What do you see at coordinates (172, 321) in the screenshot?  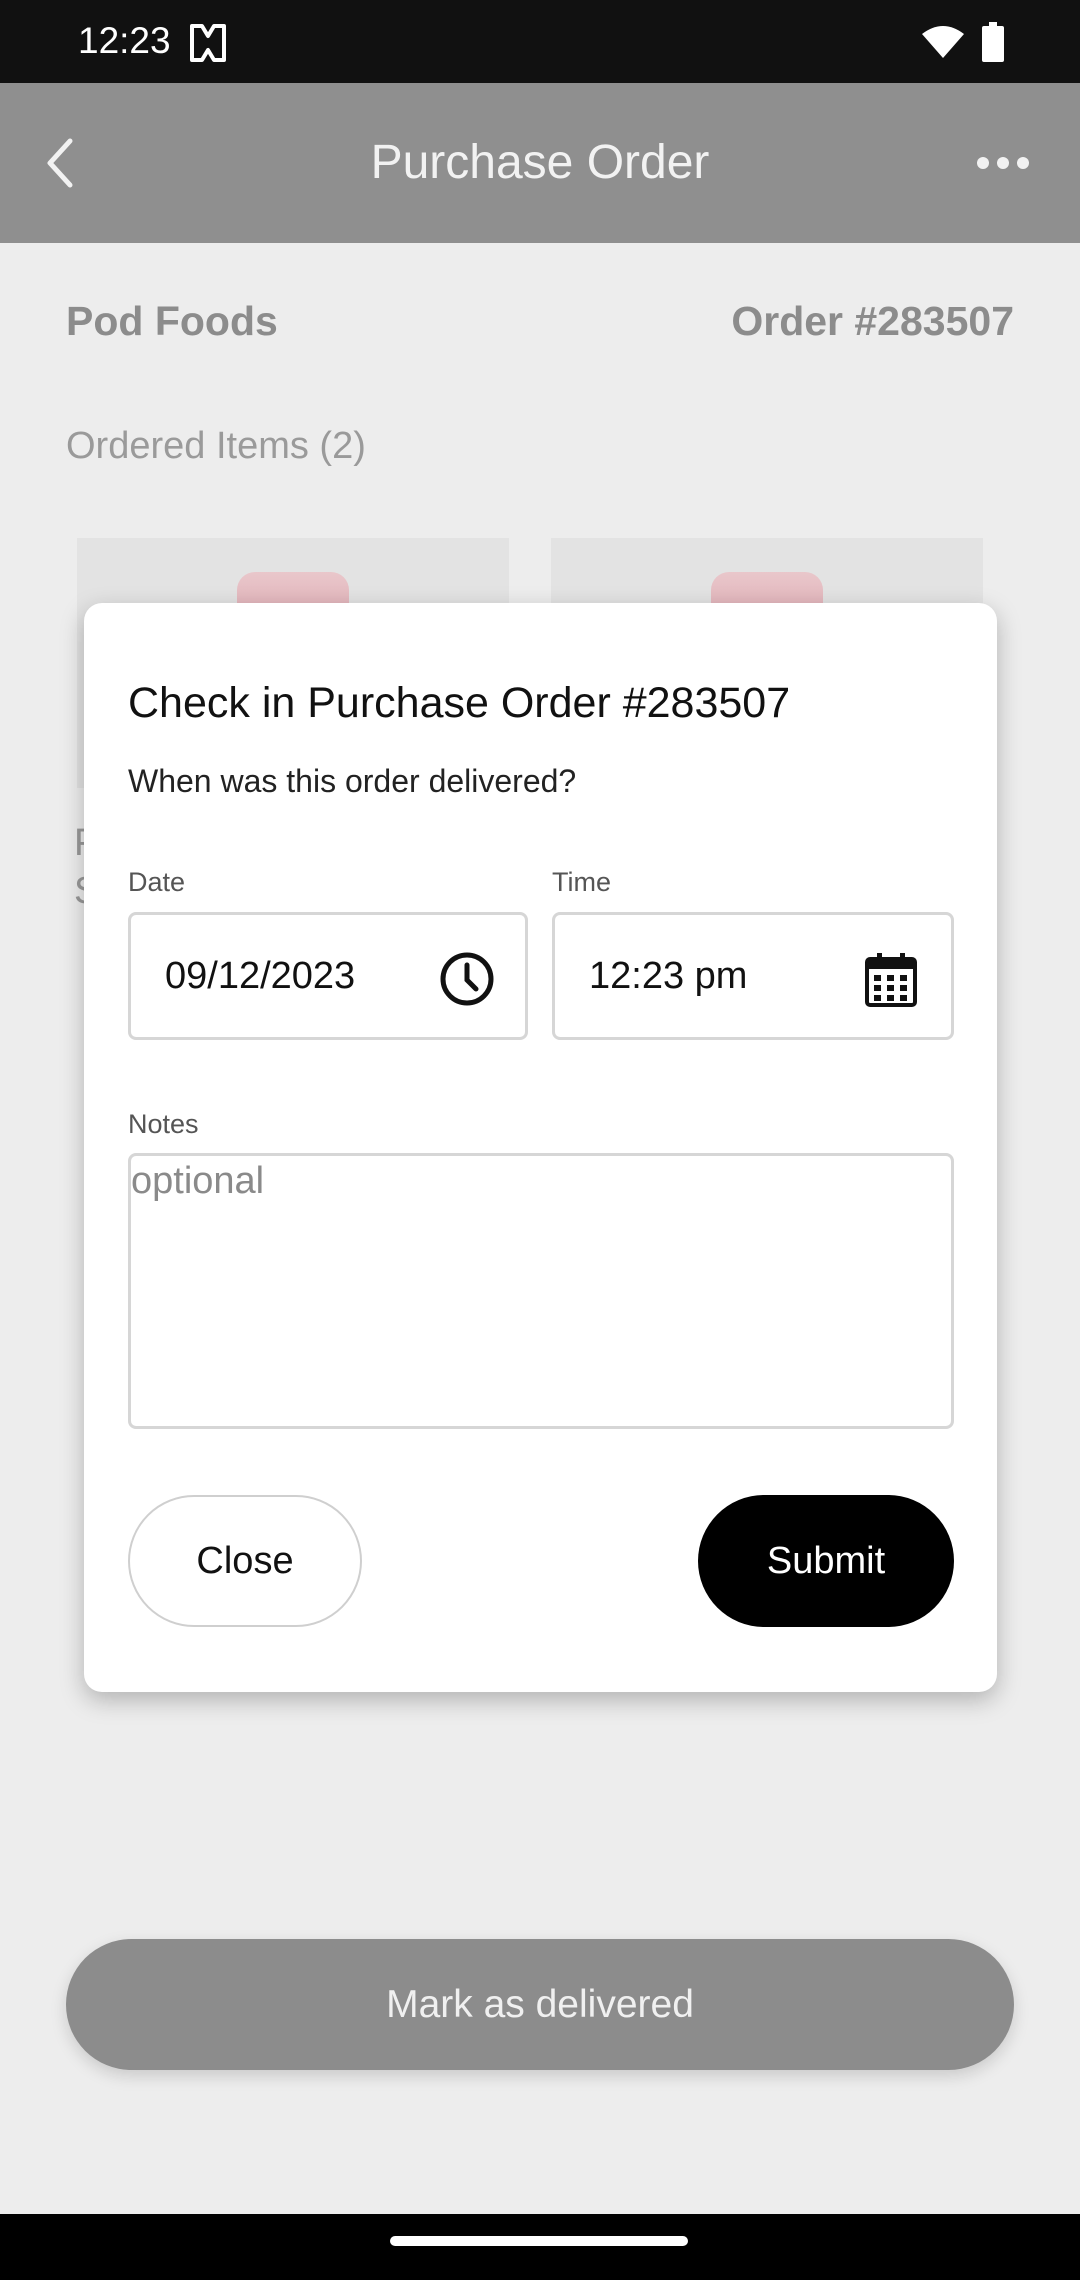 I see `vendor-name: Pod Foods` at bounding box center [172, 321].